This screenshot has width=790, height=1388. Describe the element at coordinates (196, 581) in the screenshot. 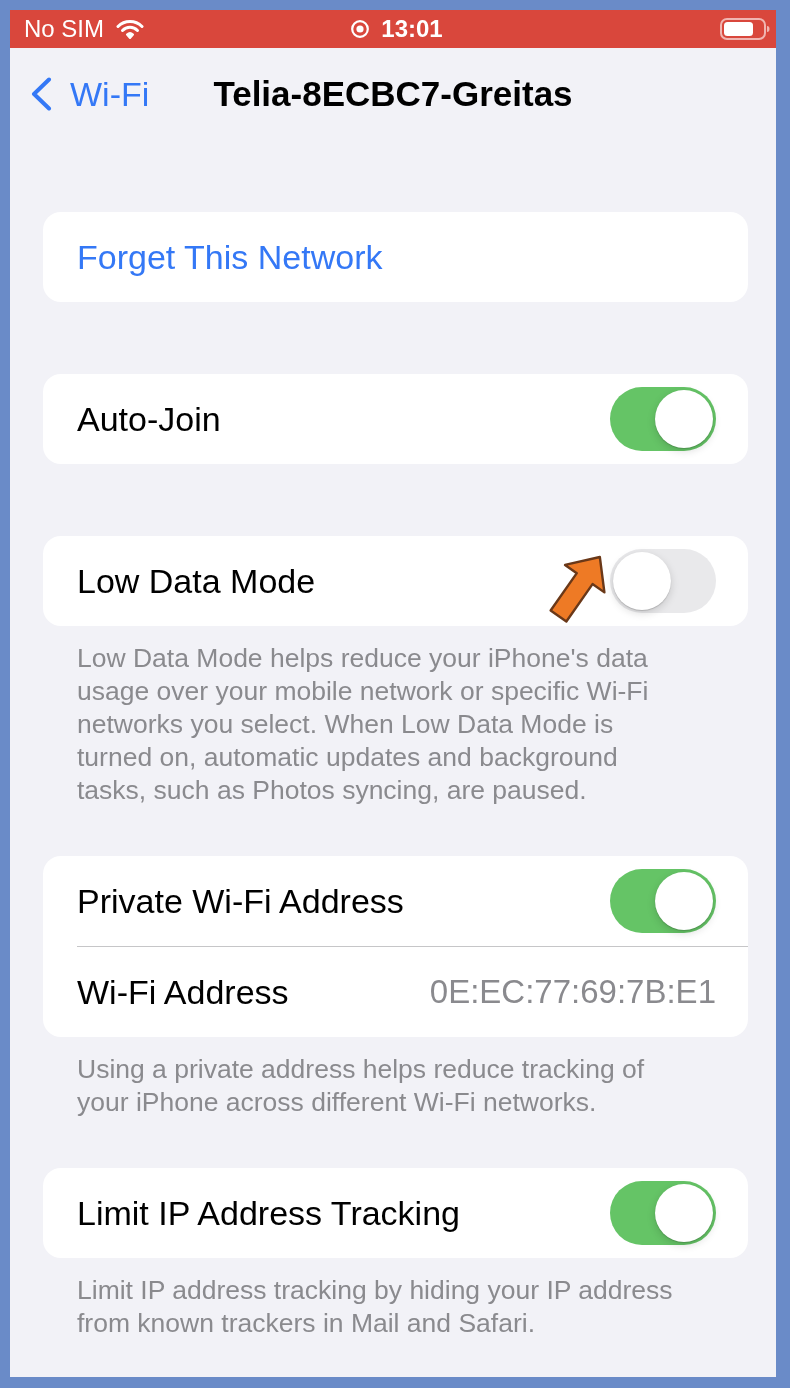

I see `row-label: Low Data Mode` at that location.